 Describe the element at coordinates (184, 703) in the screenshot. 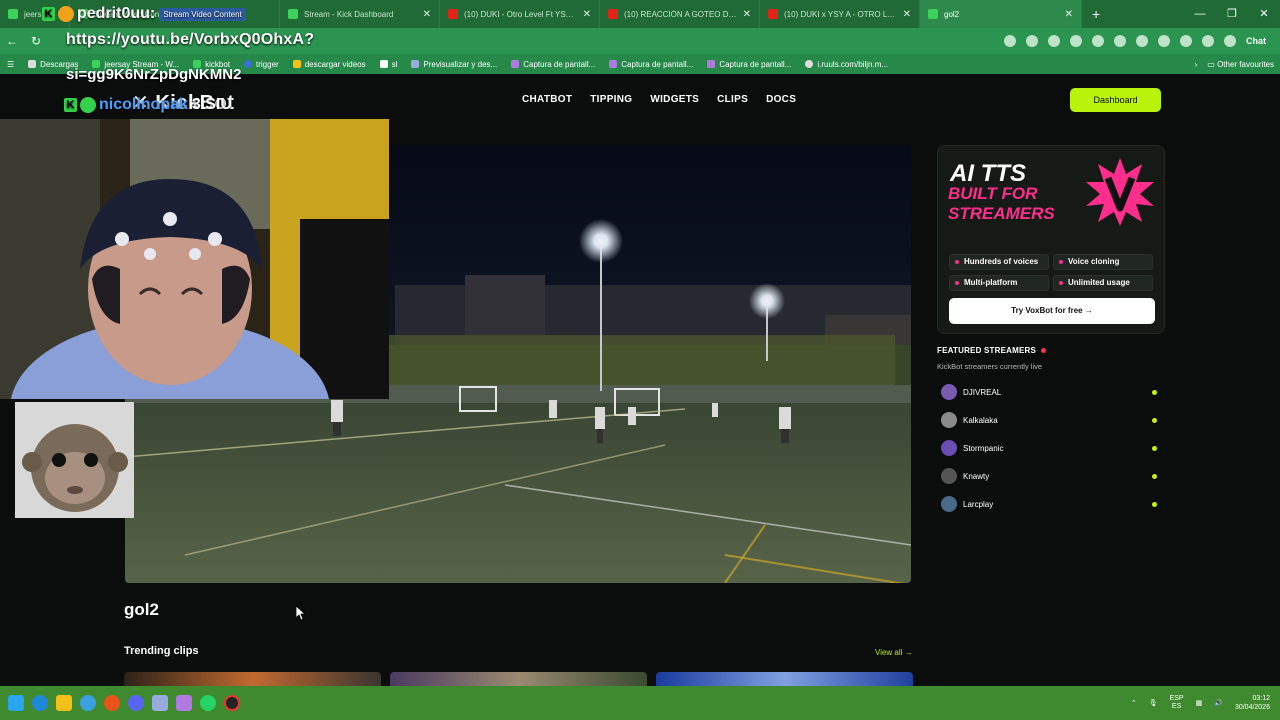

I see `snipping-tool-icon` at that location.